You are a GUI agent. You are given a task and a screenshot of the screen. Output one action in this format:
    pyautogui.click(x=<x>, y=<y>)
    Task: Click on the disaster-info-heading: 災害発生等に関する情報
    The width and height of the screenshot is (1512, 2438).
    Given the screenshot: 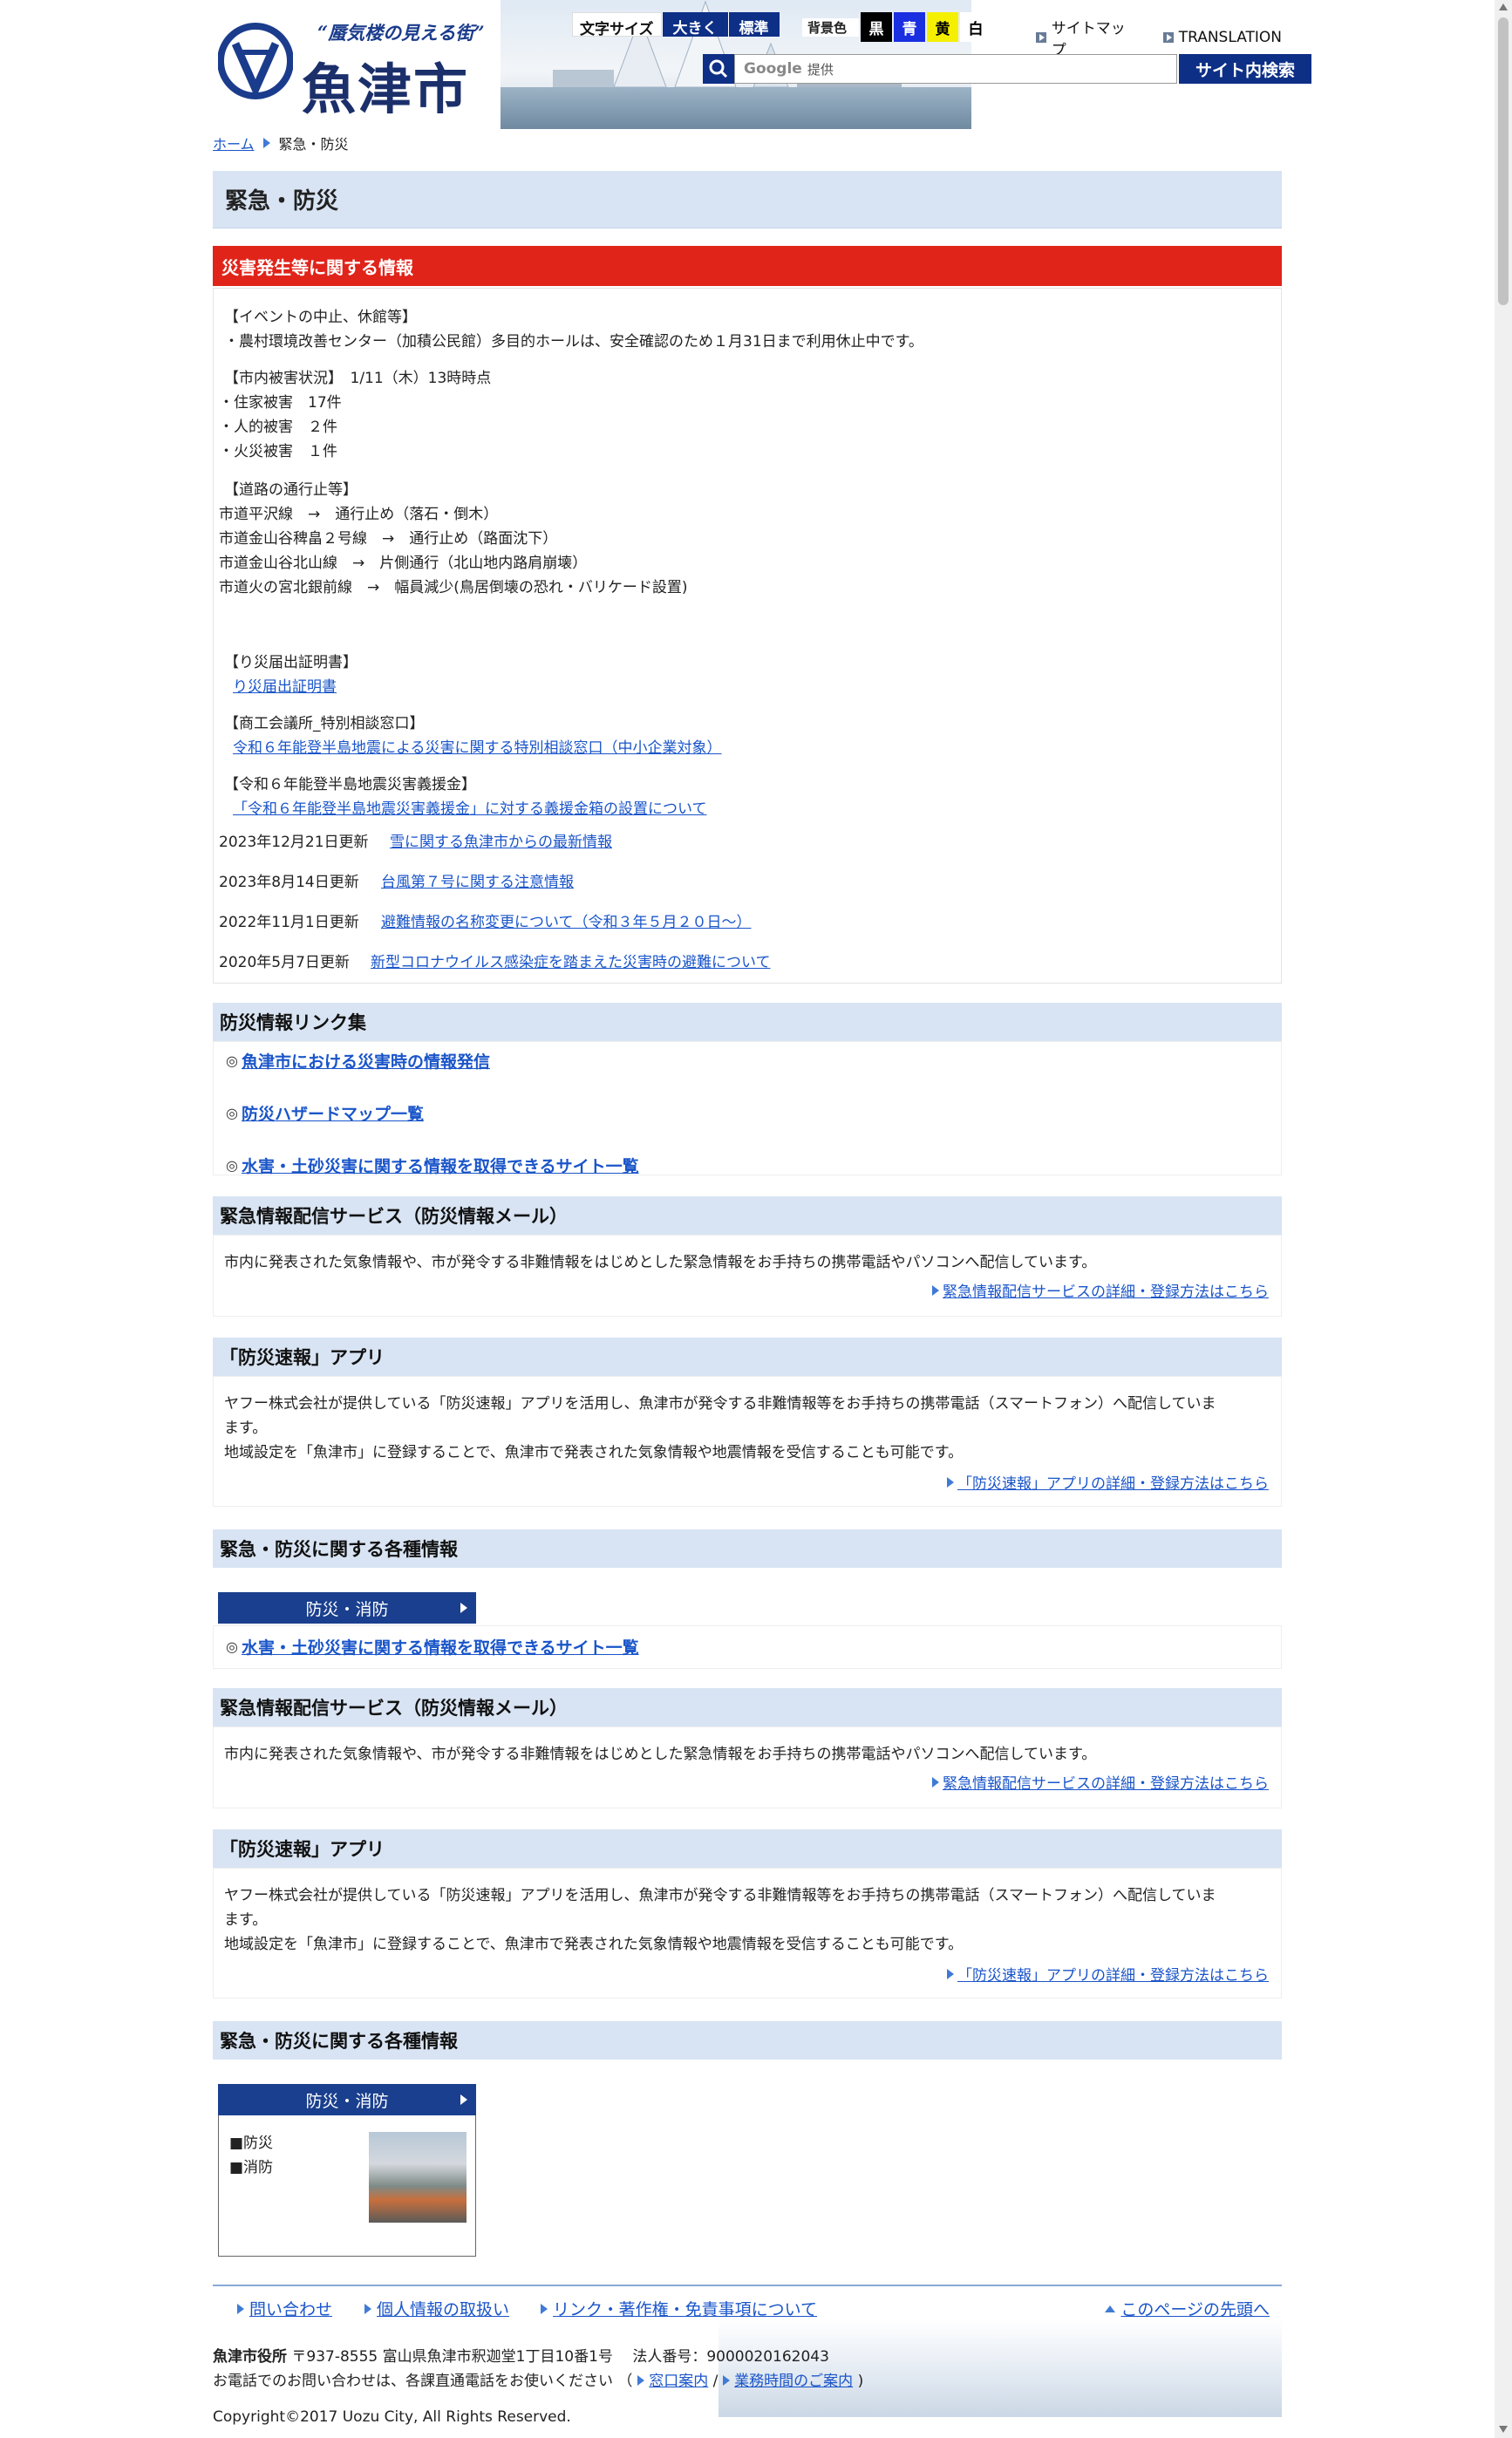 What is the action you would take?
    pyautogui.click(x=747, y=266)
    